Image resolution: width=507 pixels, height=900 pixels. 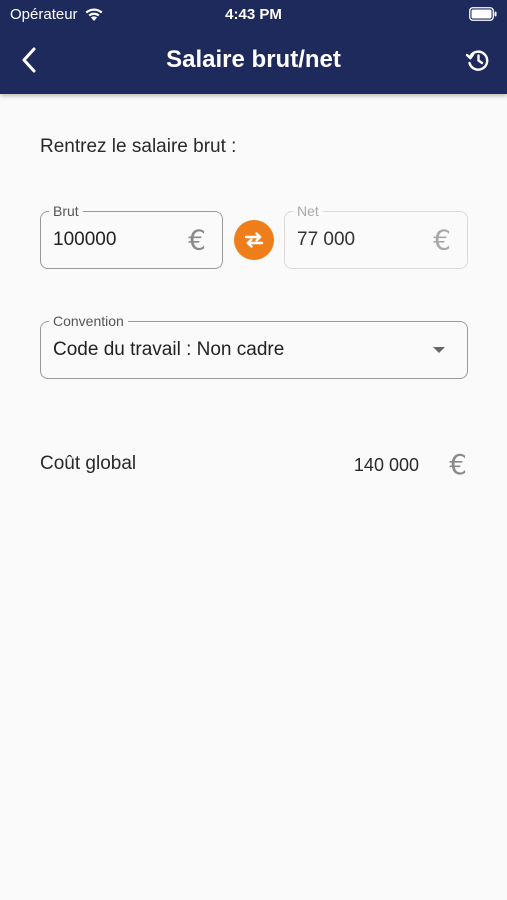 I want to click on swap-button, so click(x=254, y=240).